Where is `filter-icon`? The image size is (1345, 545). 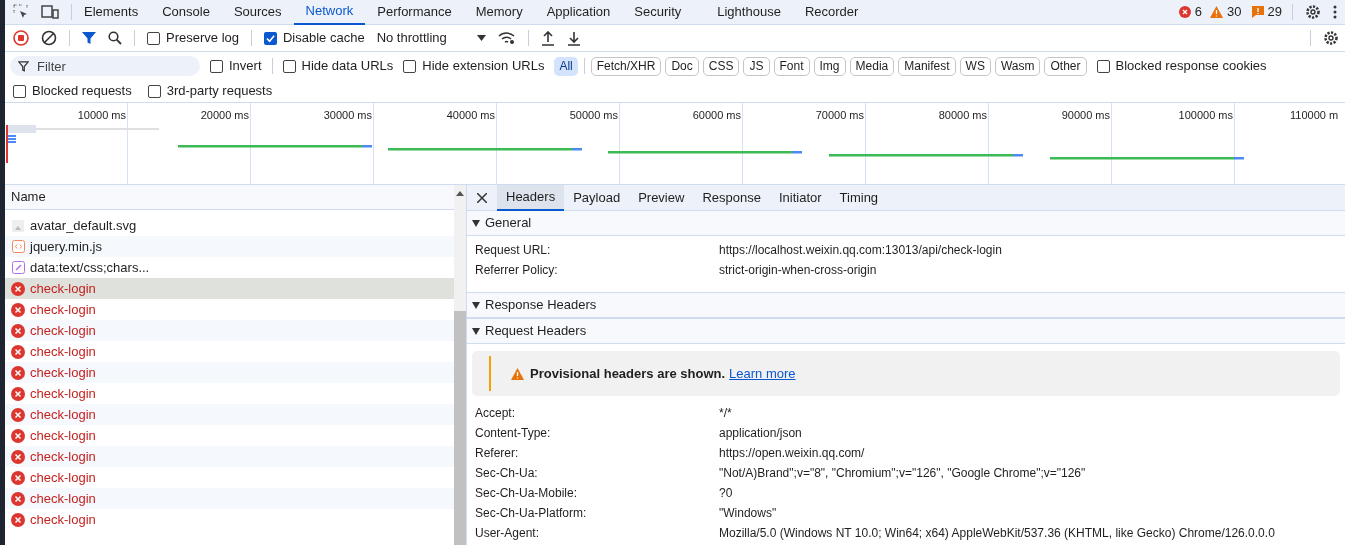
filter-icon is located at coordinates (89, 38).